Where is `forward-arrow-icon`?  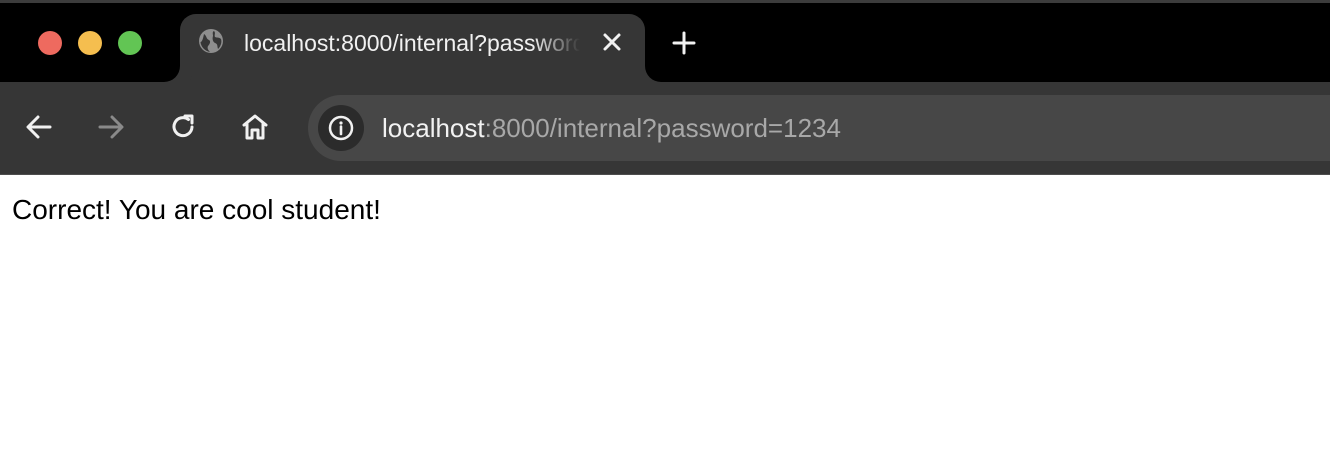 forward-arrow-icon is located at coordinates (111, 127).